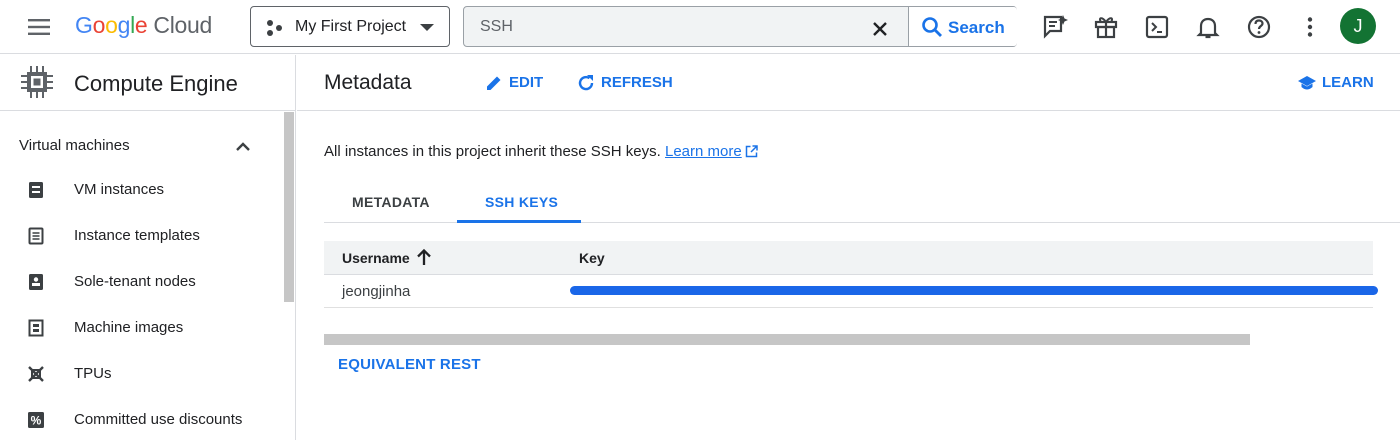 The image size is (1400, 440). Describe the element at coordinates (36, 374) in the screenshot. I see `tpu-icon` at that location.